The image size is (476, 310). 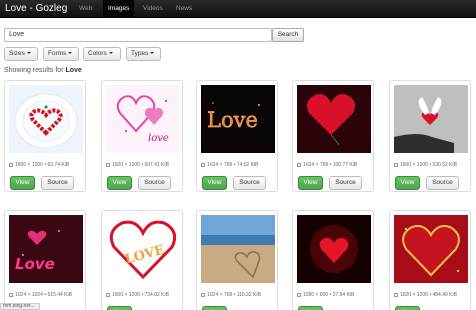 I want to click on image-meta: 1280 × 800 • 27.94 KiB, so click(x=325, y=295).